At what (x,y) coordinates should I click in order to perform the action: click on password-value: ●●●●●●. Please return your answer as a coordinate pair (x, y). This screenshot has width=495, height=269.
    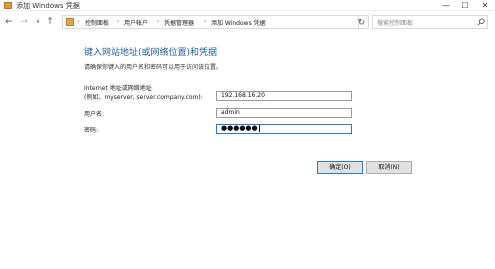
    Looking at the image, I should click on (239, 128).